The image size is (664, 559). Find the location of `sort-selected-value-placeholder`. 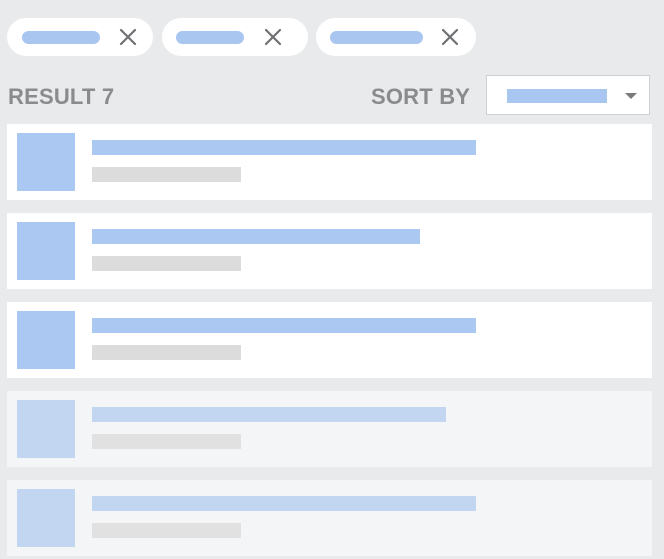

sort-selected-value-placeholder is located at coordinates (557, 96).